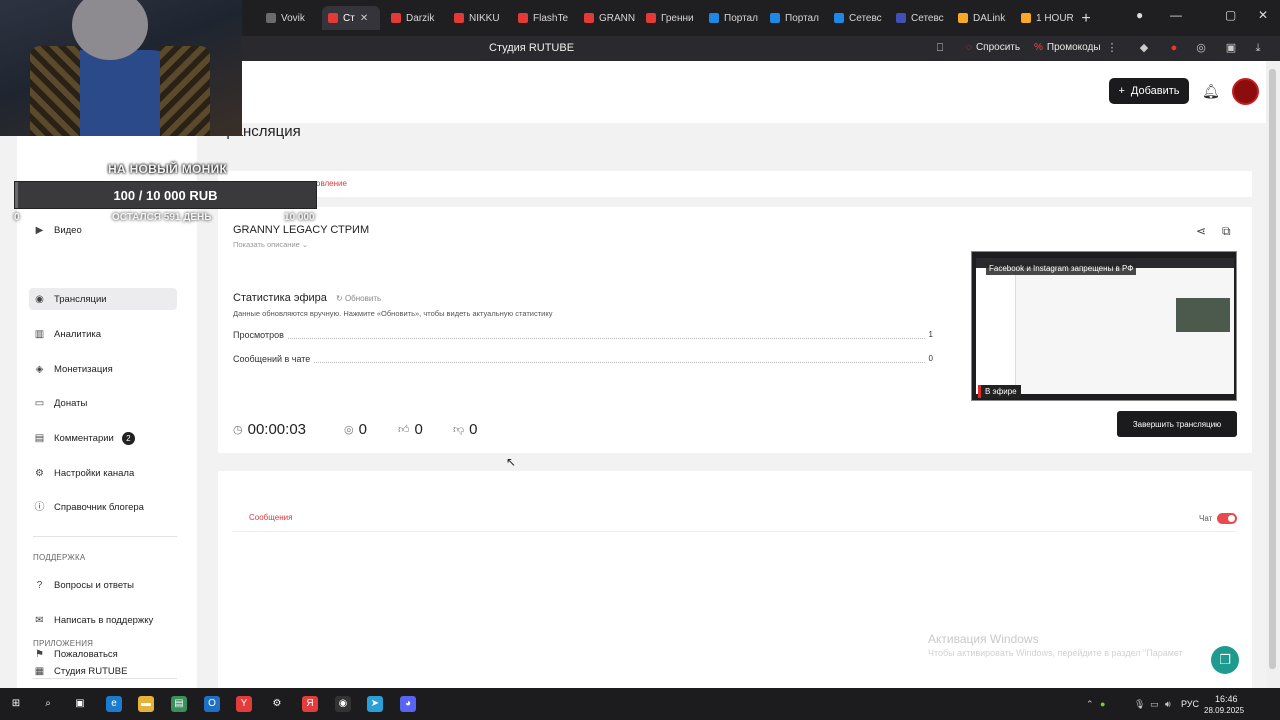  Describe the element at coordinates (1177, 424) in the screenshot. I see `finish-stream-button: Завершить трансляцию` at that location.